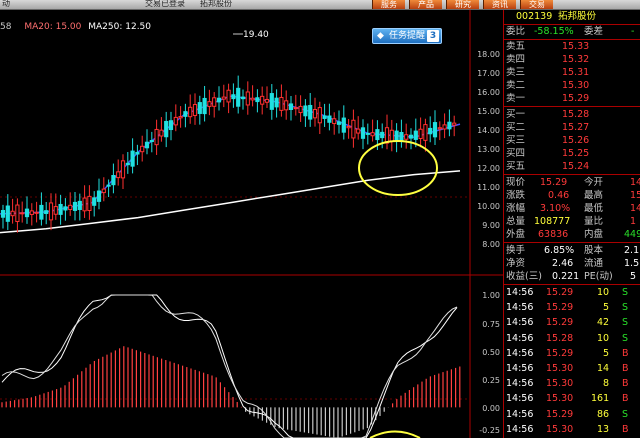  I want to click on sell-label: 卖五, so click(516, 46).